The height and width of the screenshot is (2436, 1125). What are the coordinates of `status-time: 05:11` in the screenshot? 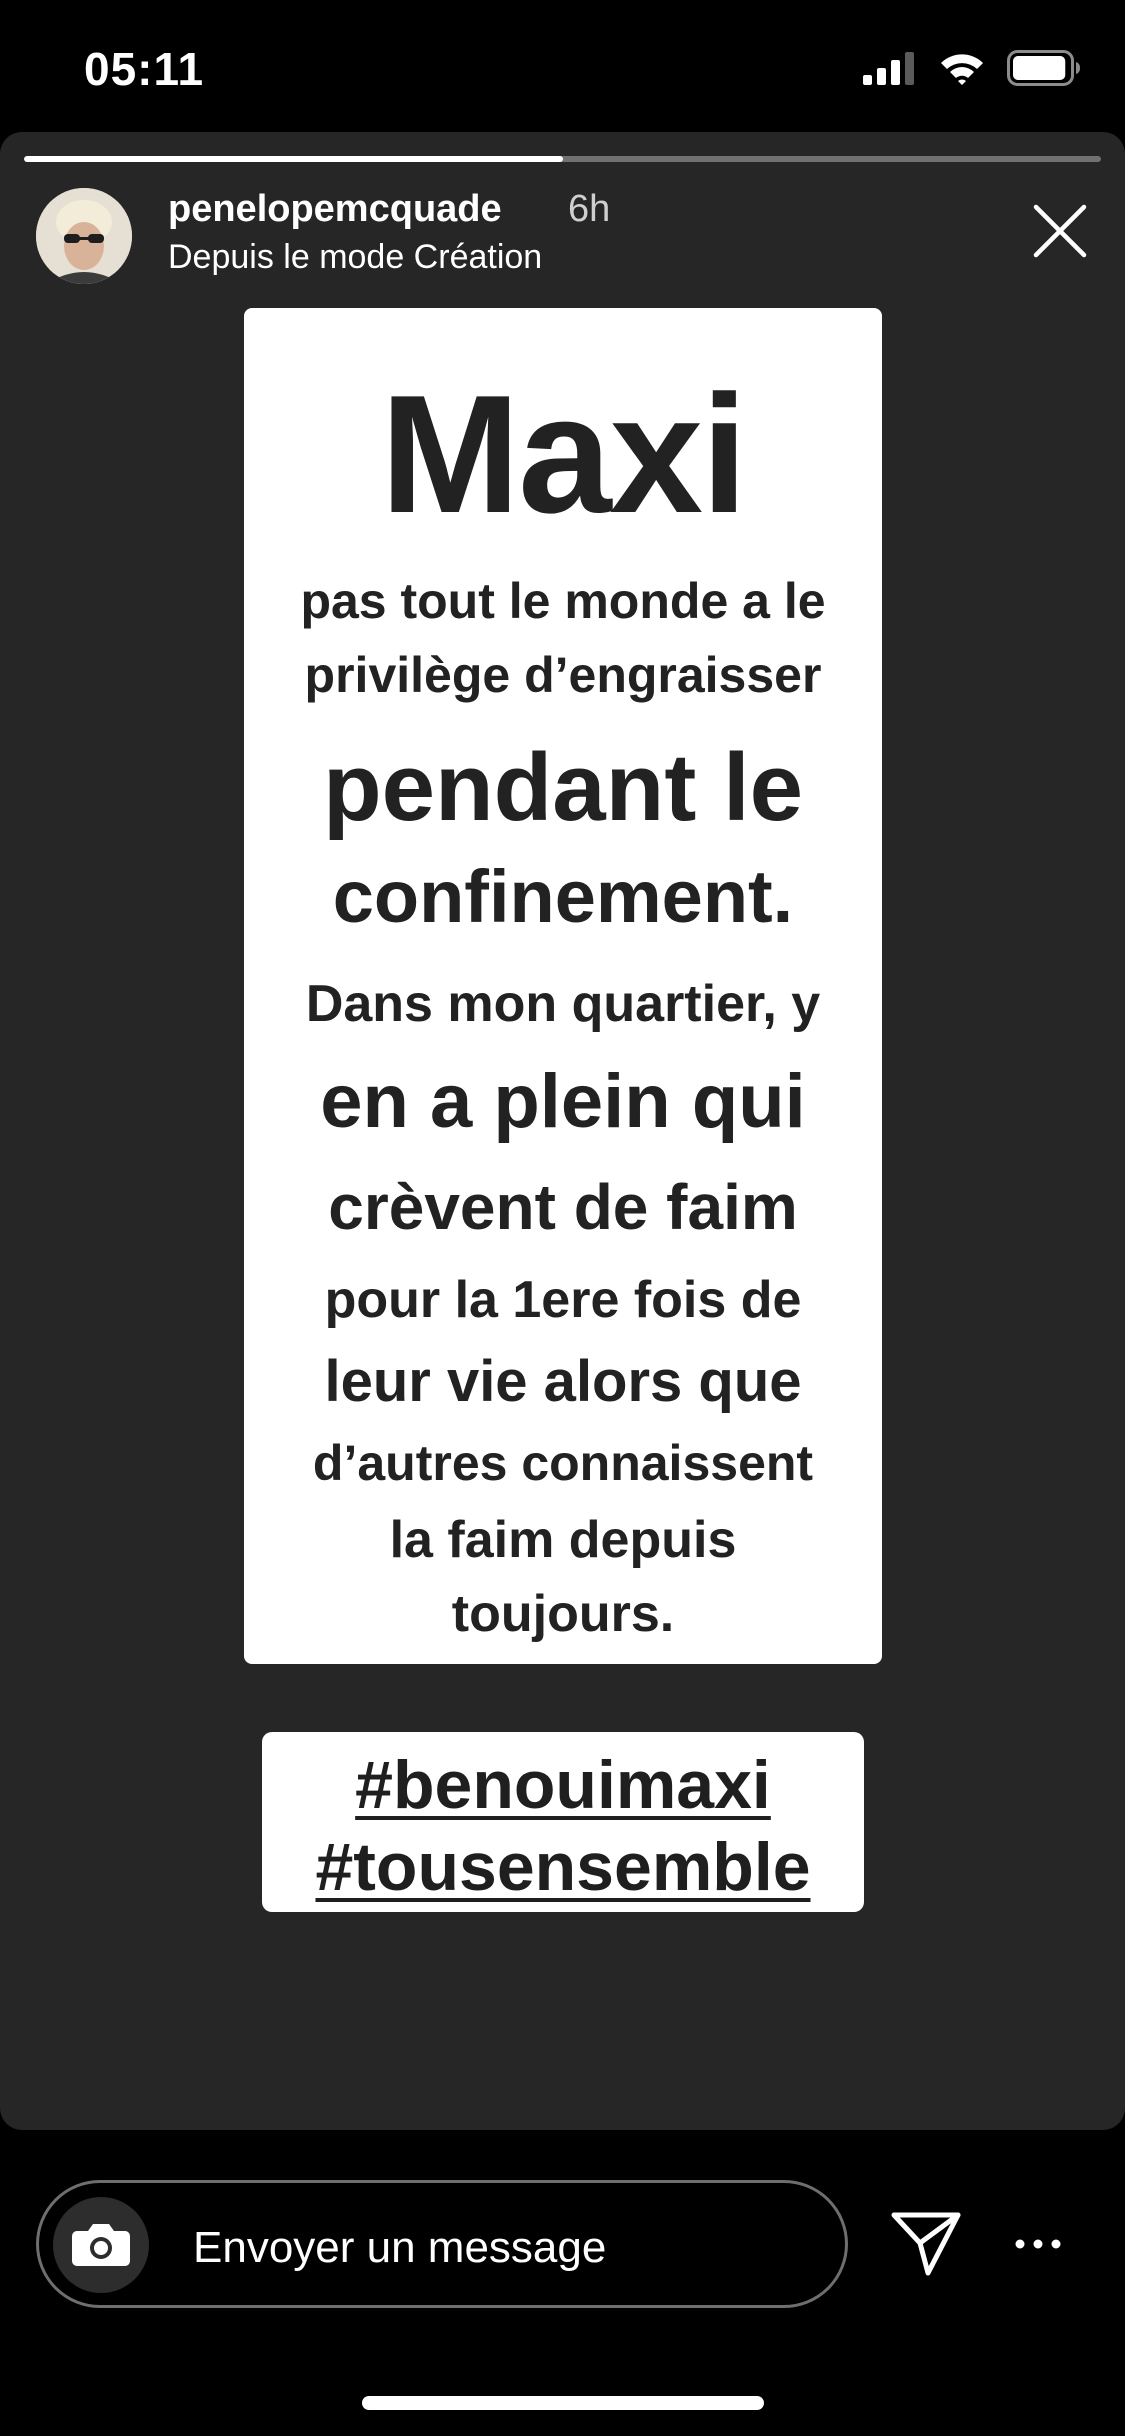 It's located at (144, 69).